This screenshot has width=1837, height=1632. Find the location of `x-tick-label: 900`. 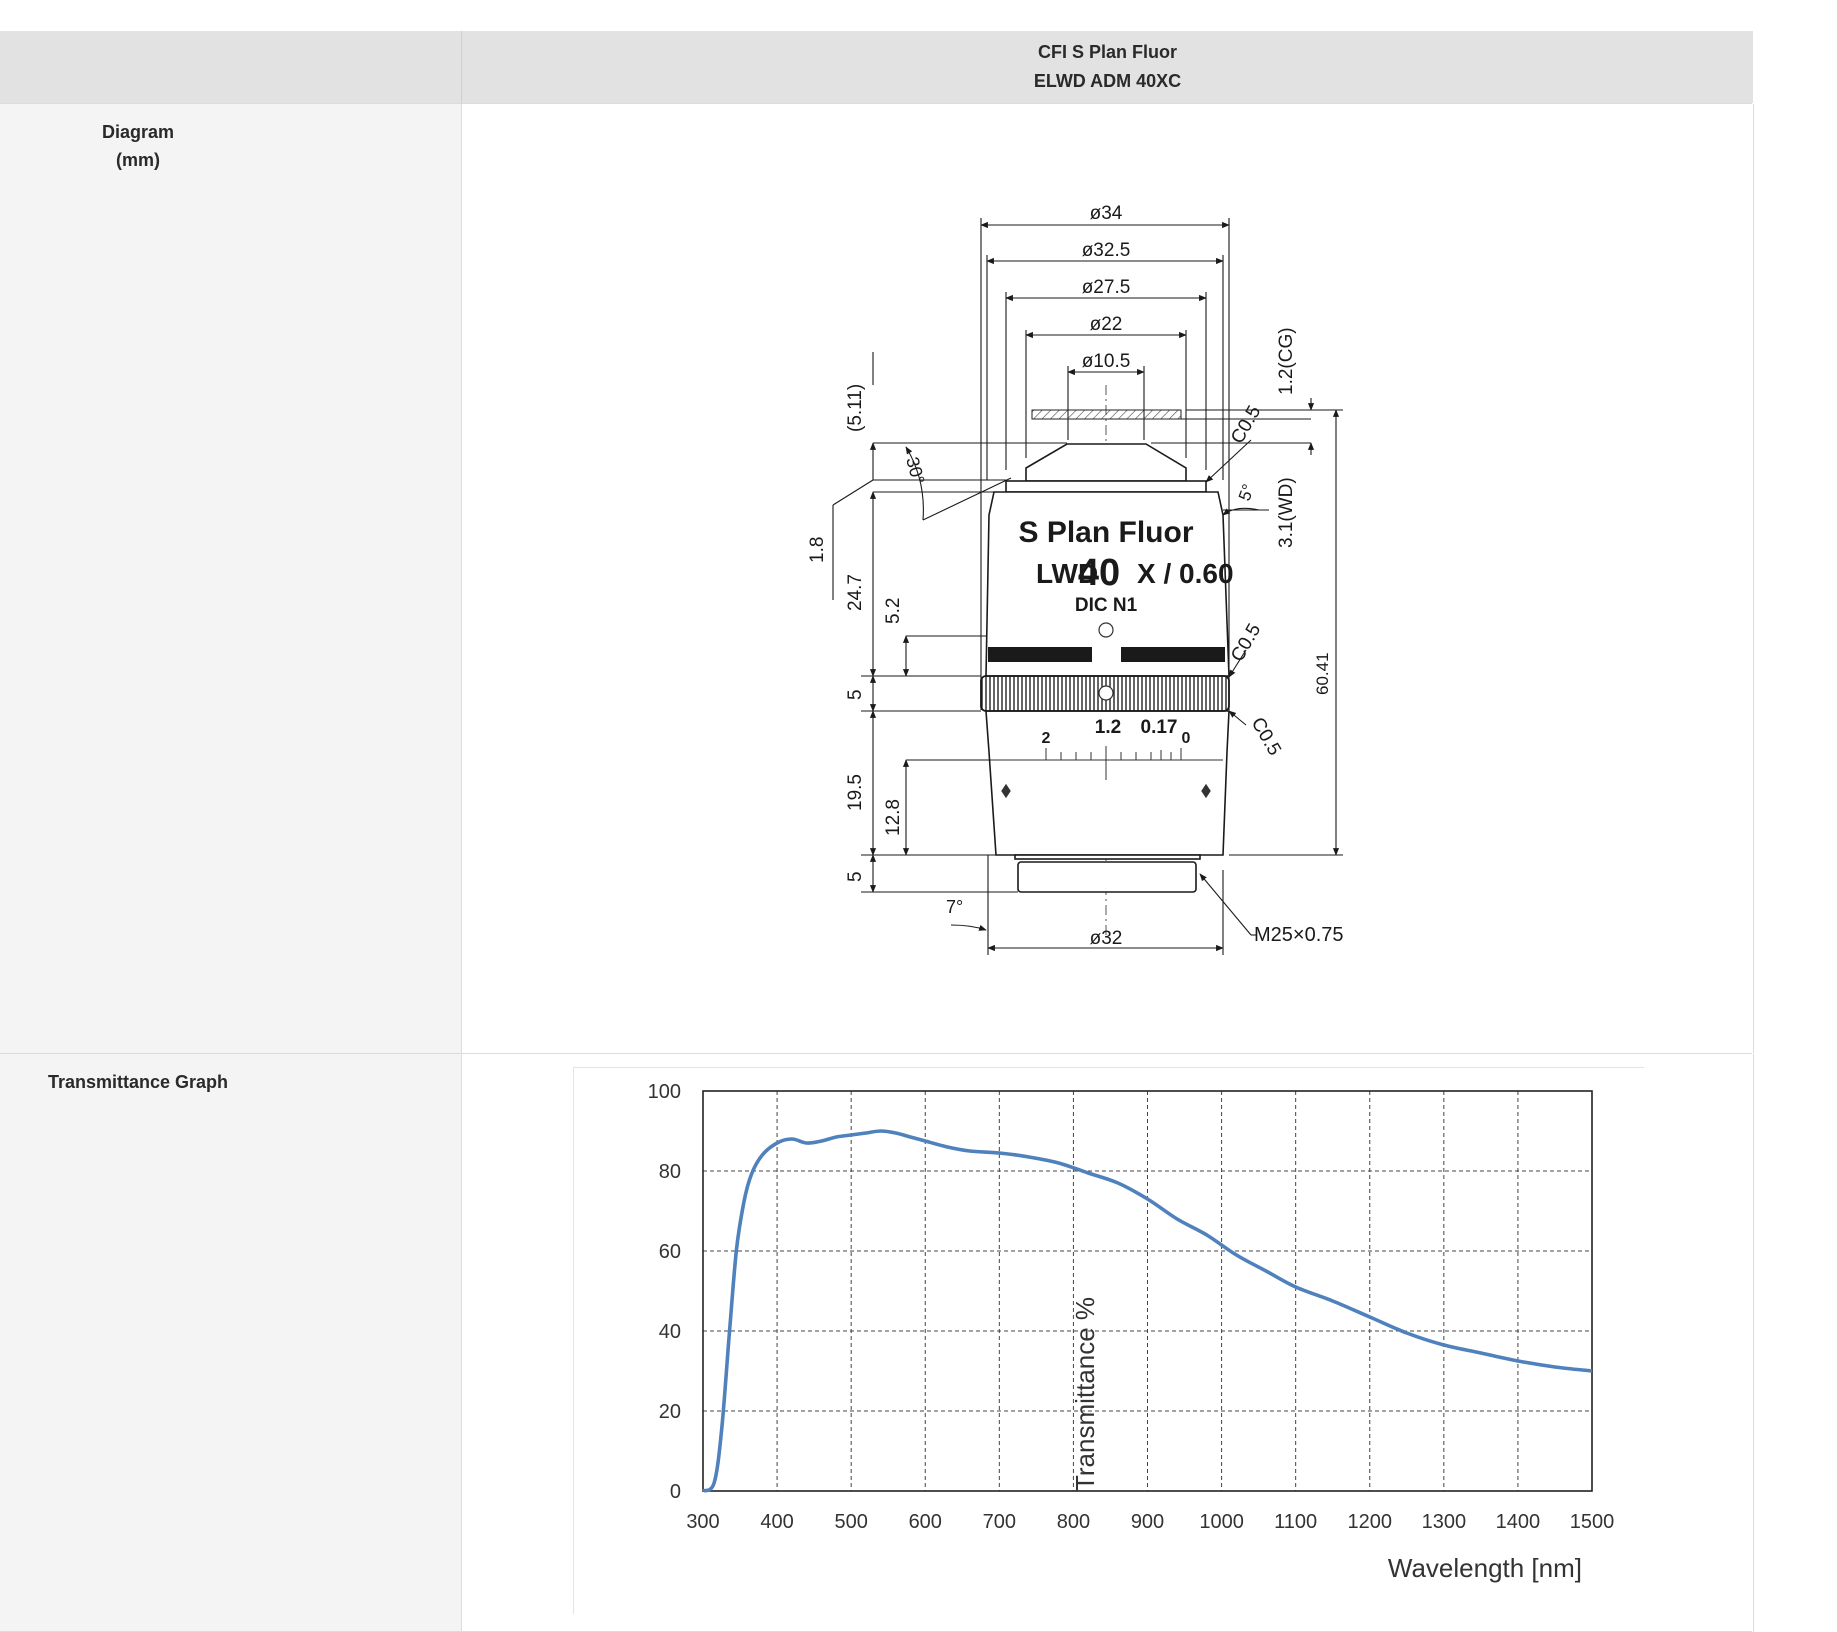

x-tick-label: 900 is located at coordinates (1147, 1522).